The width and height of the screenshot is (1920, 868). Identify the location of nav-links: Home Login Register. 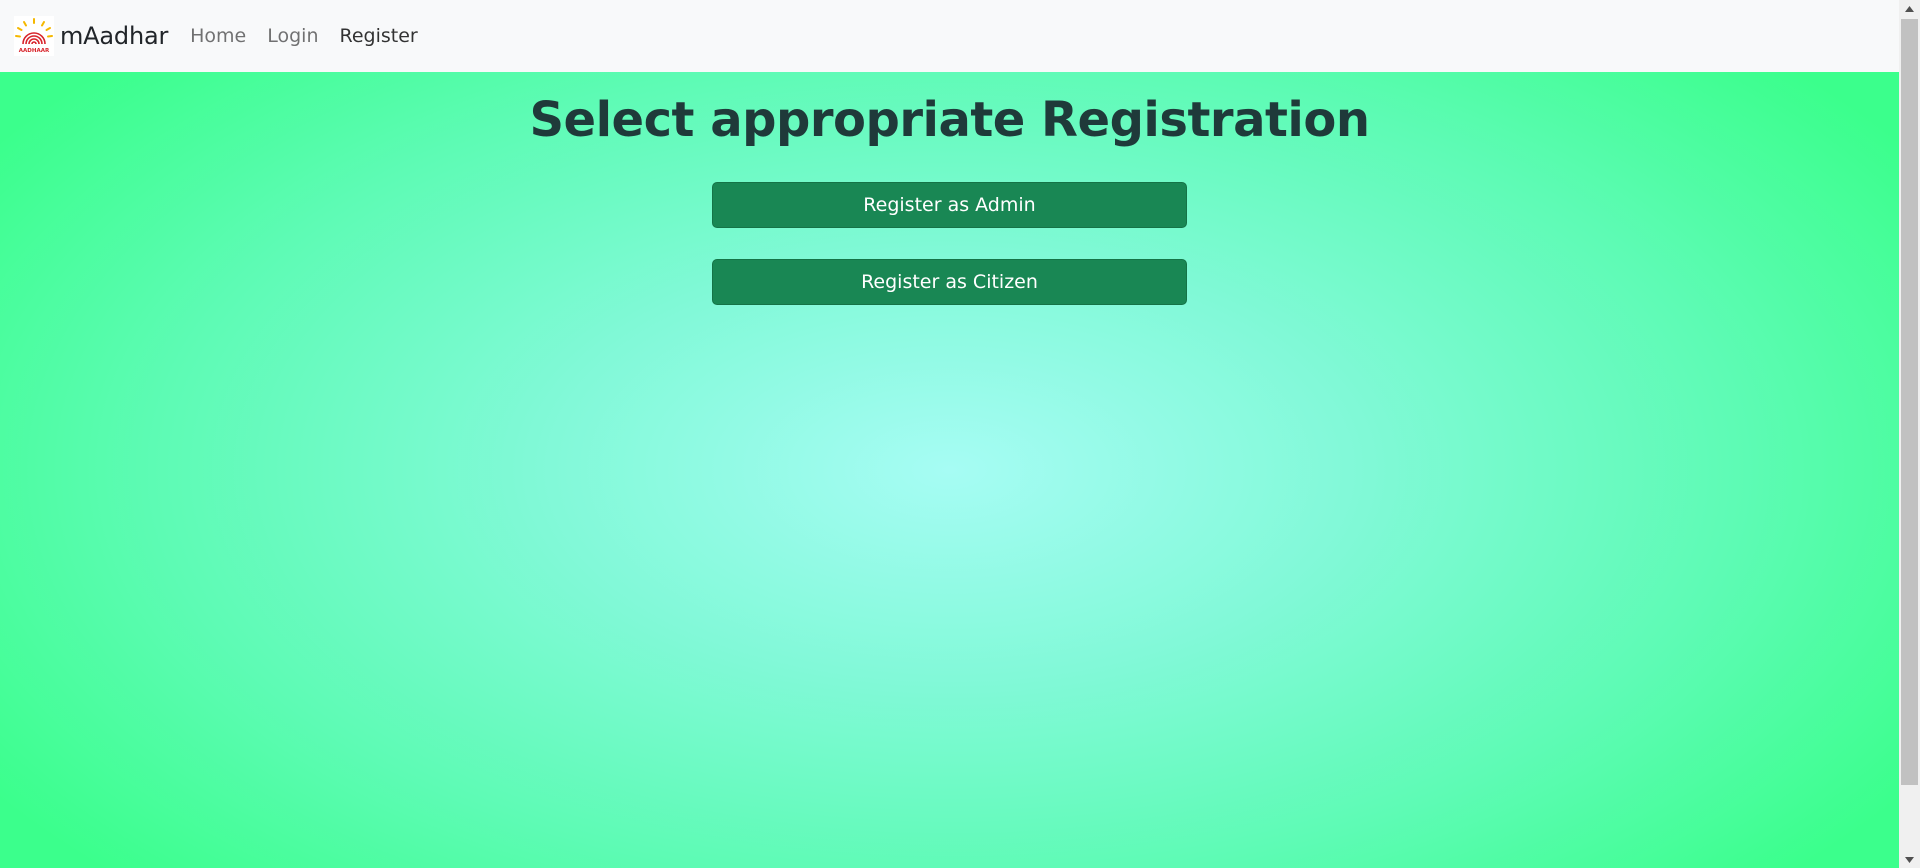
(314, 36).